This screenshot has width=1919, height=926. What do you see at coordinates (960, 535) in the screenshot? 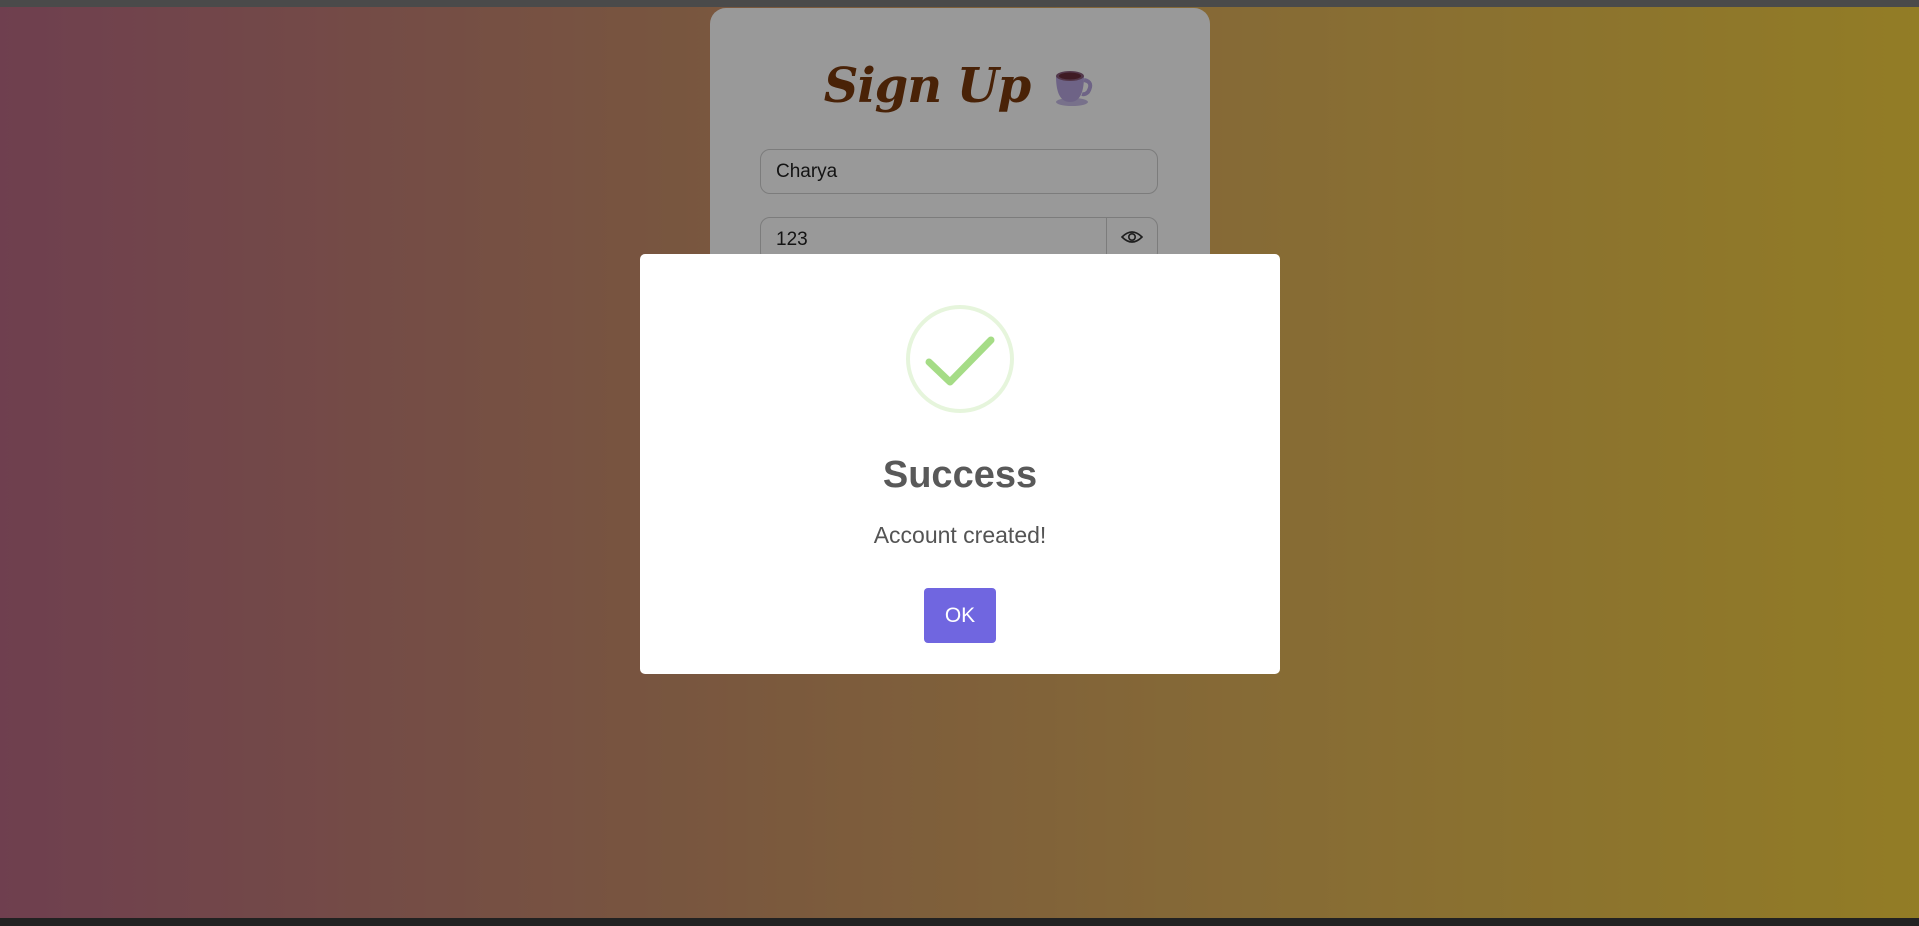
I see `dialog-message: Account created!` at bounding box center [960, 535].